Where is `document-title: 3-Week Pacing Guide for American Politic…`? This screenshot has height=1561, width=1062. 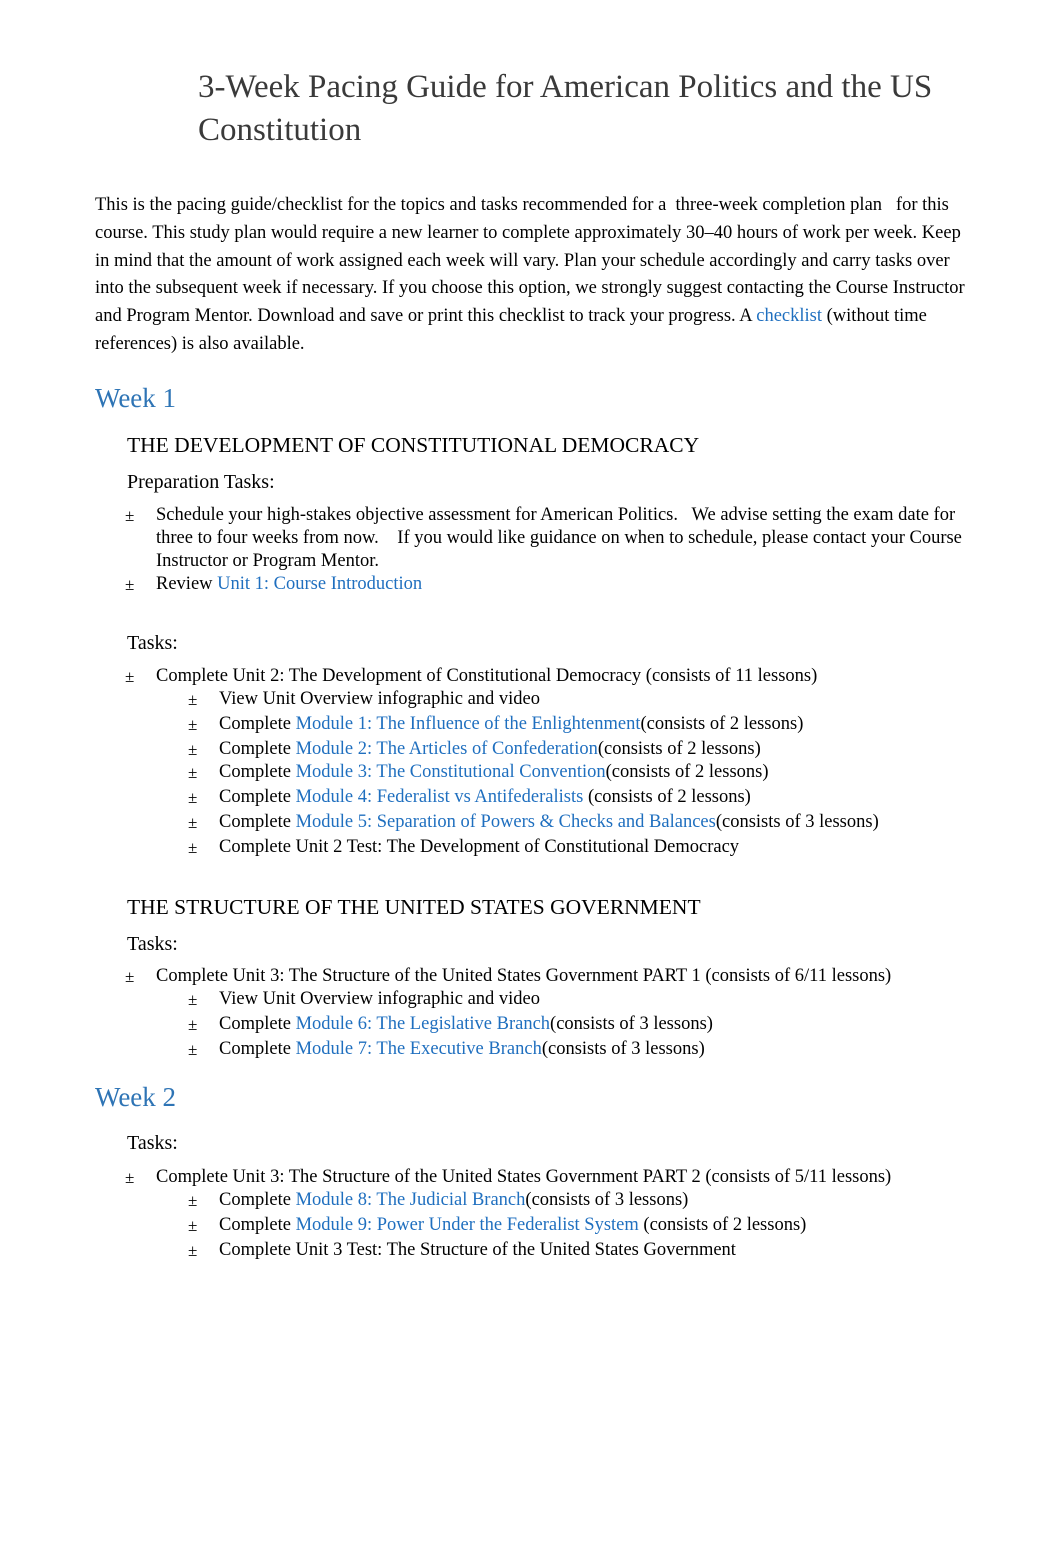 document-title: 3-Week Pacing Guide for American Politic… is located at coordinates (565, 108).